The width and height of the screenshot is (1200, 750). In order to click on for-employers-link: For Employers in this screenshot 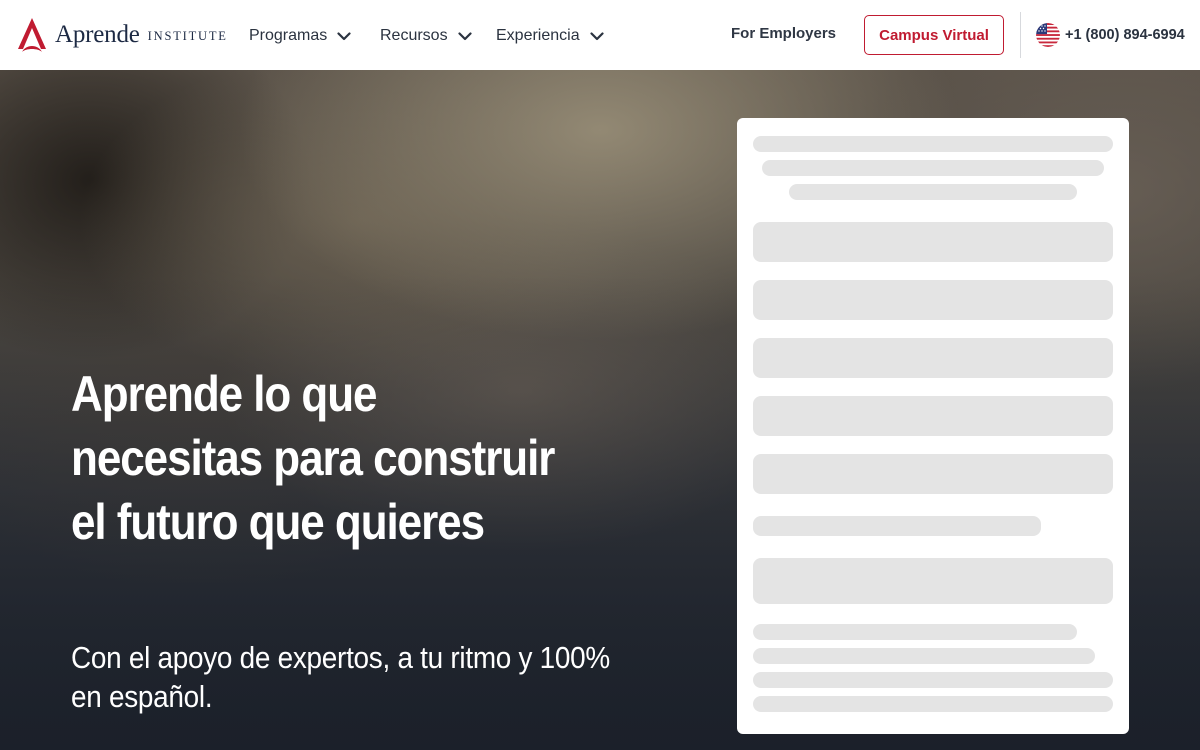, I will do `click(783, 33)`.